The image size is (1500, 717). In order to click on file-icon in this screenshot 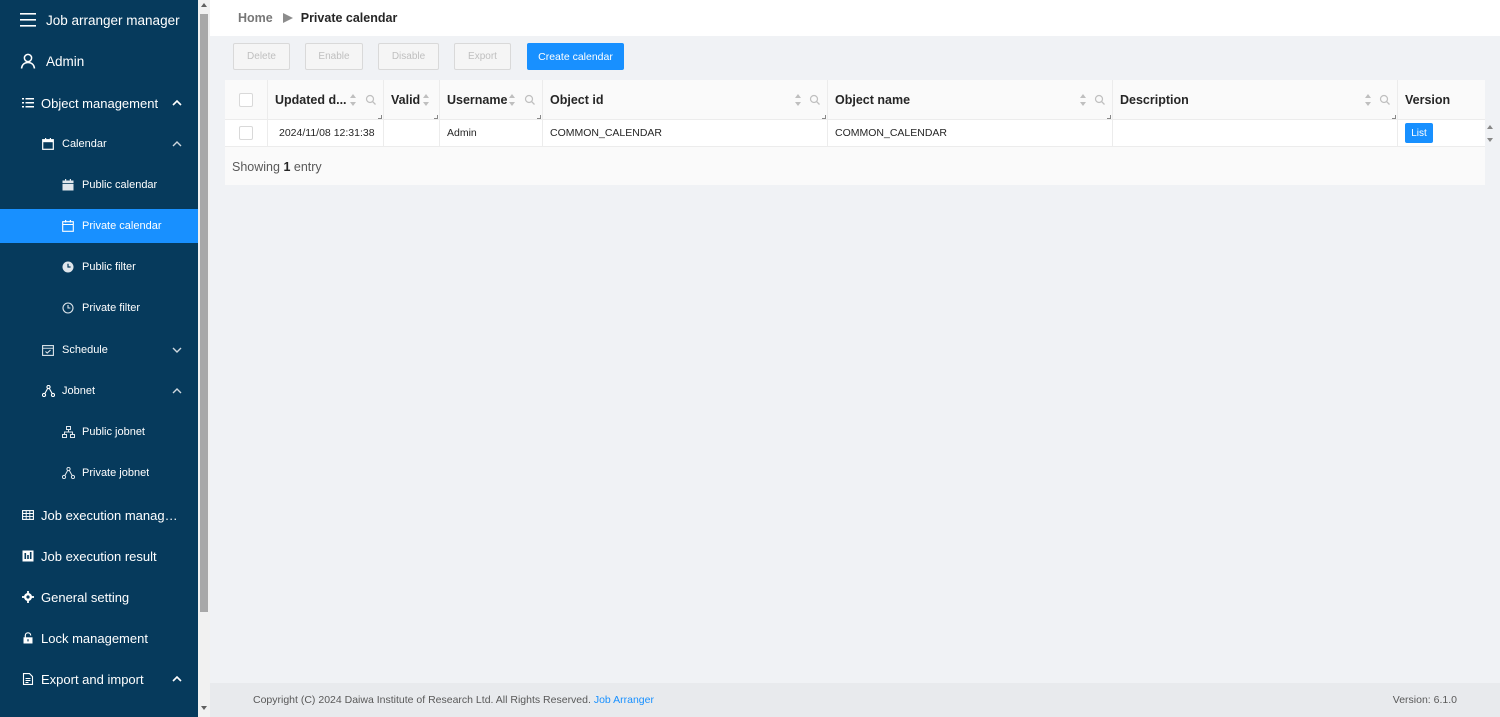, I will do `click(28, 679)`.